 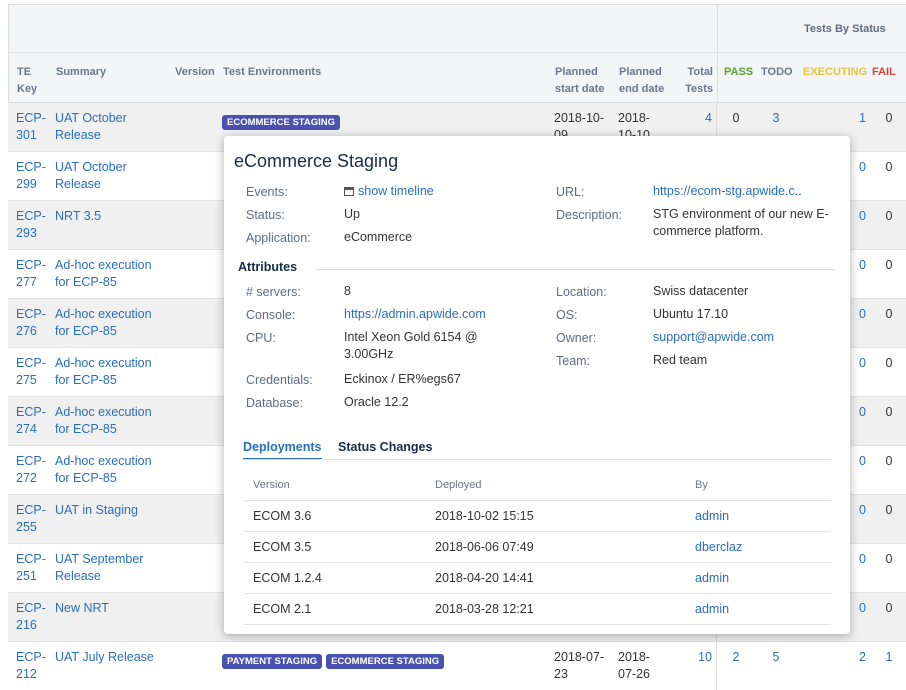 I want to click on deployment-row: ECOM 3.5 2018-06-06 07:49 dberclaz, so click(x=537, y=547).